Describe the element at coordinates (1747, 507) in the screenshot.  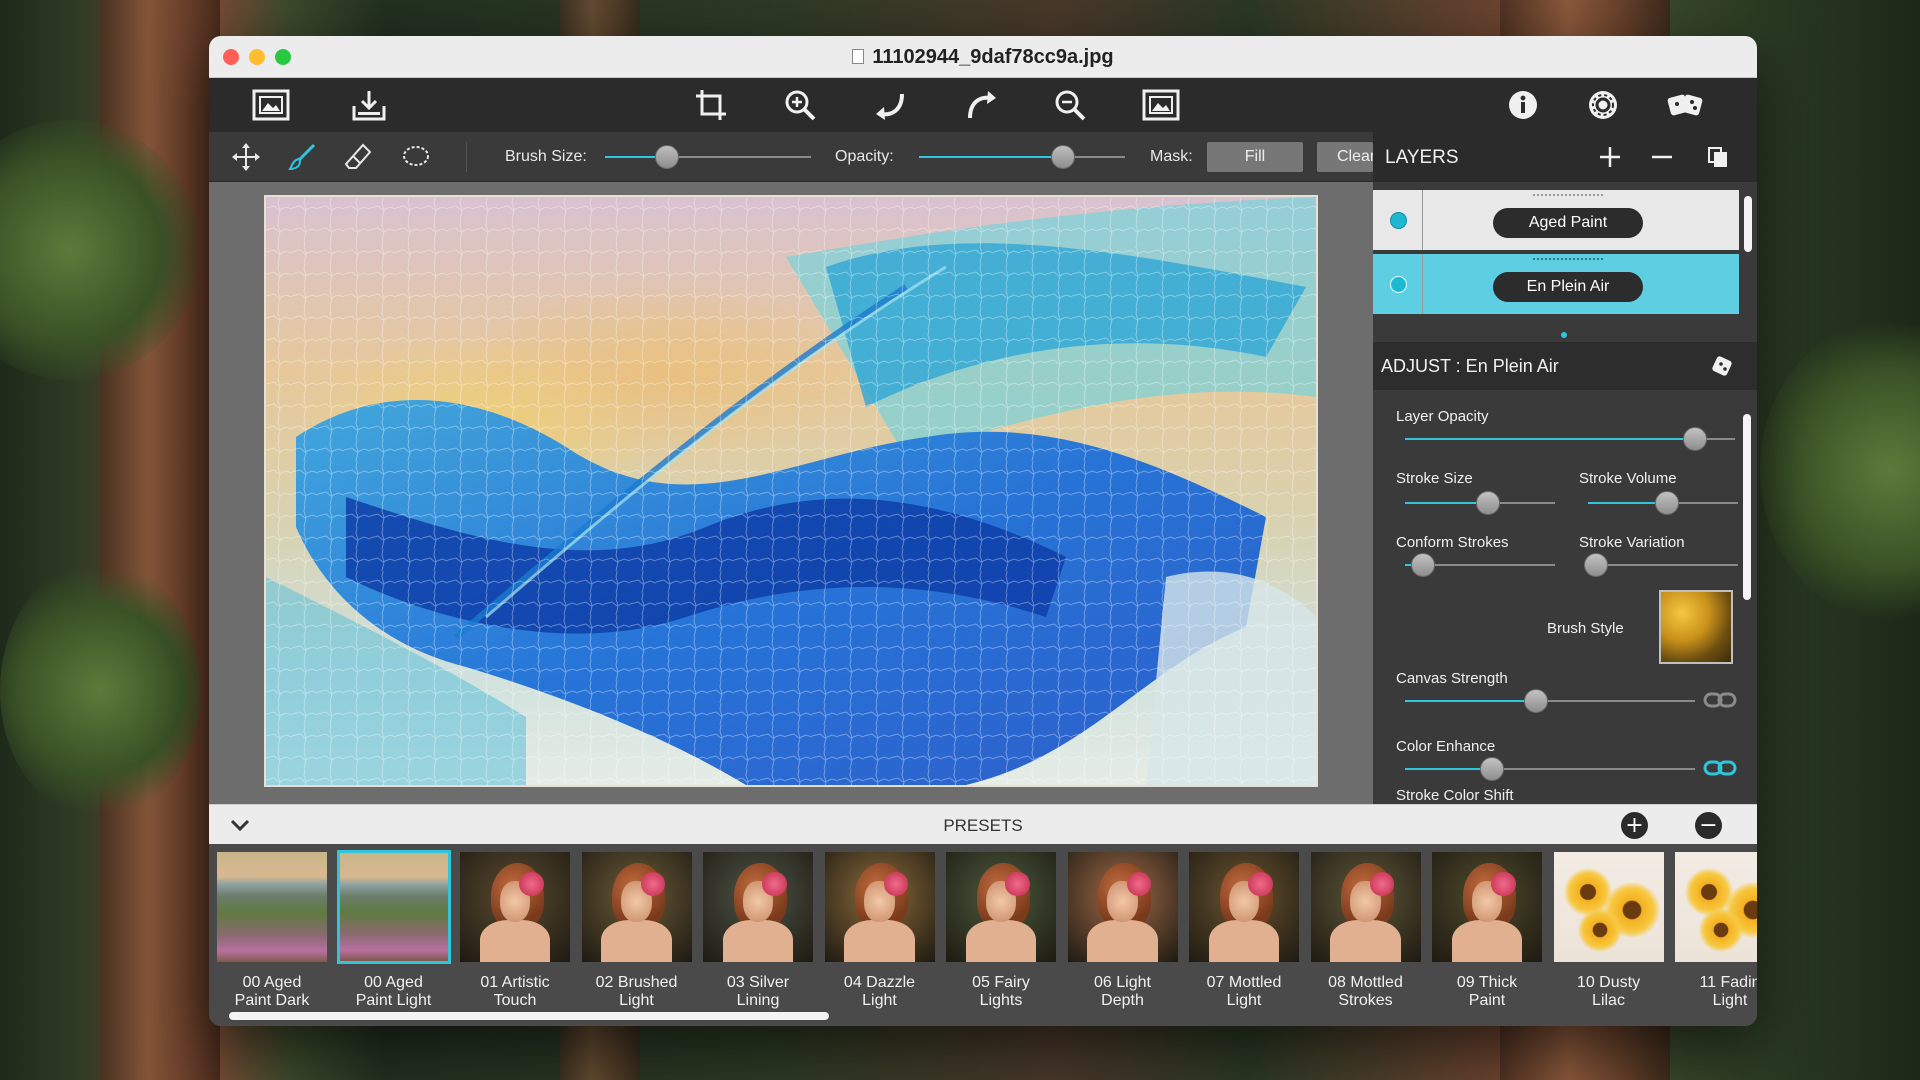
I see `adjust-scrollbar` at that location.